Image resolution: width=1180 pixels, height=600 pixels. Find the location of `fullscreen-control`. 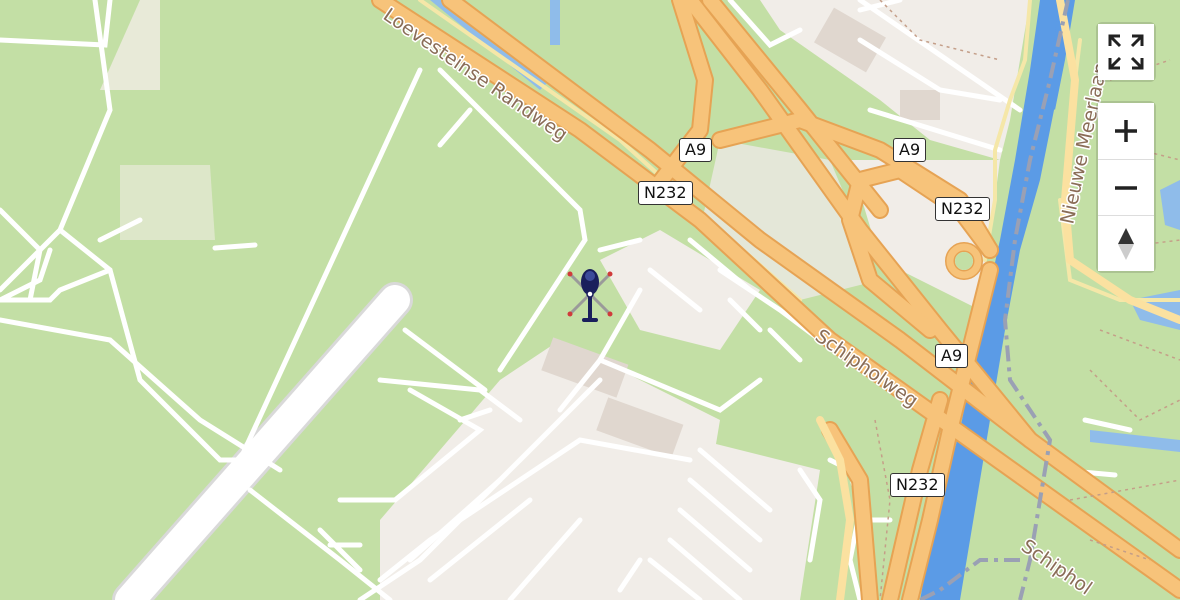

fullscreen-control is located at coordinates (1126, 52).